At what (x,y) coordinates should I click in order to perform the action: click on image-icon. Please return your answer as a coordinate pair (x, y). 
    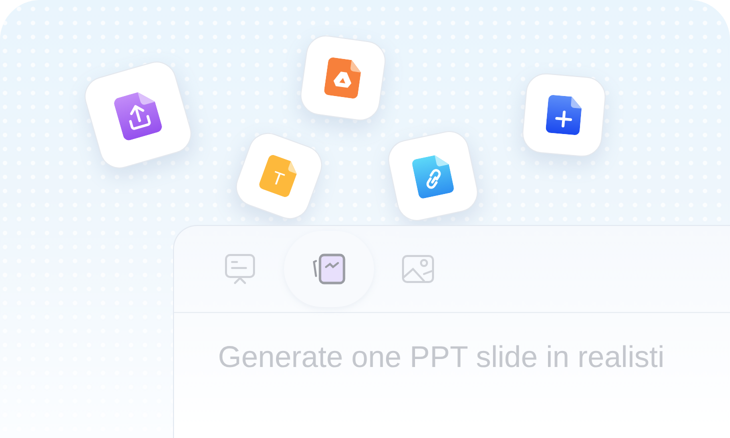
    Looking at the image, I should click on (418, 269).